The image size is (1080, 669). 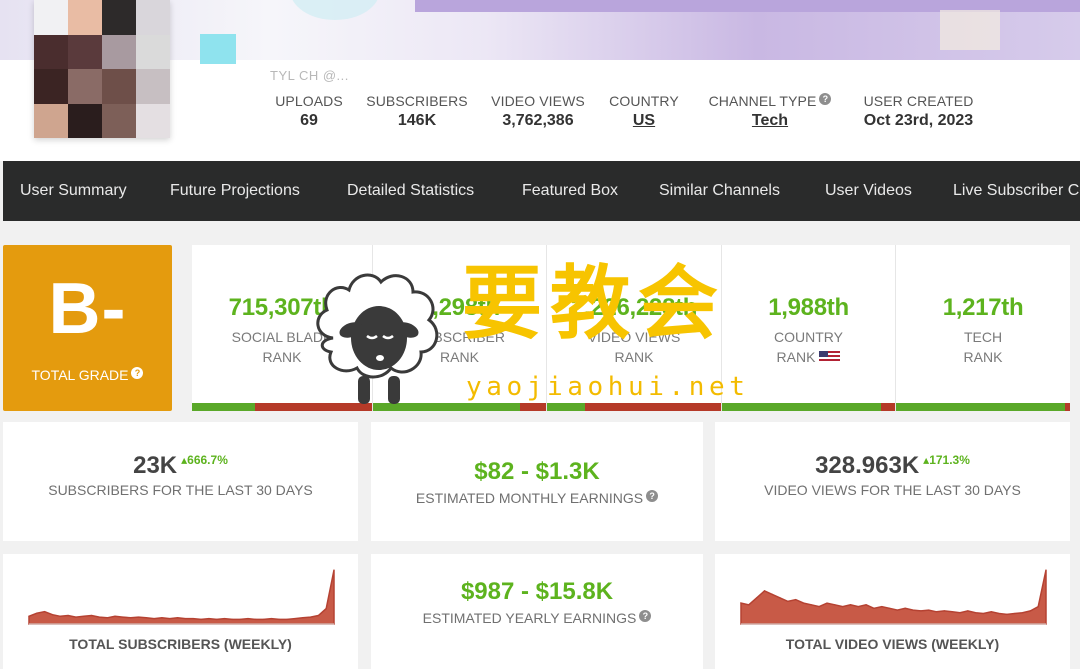 I want to click on change-badge: ▴171.3%, so click(x=946, y=460).